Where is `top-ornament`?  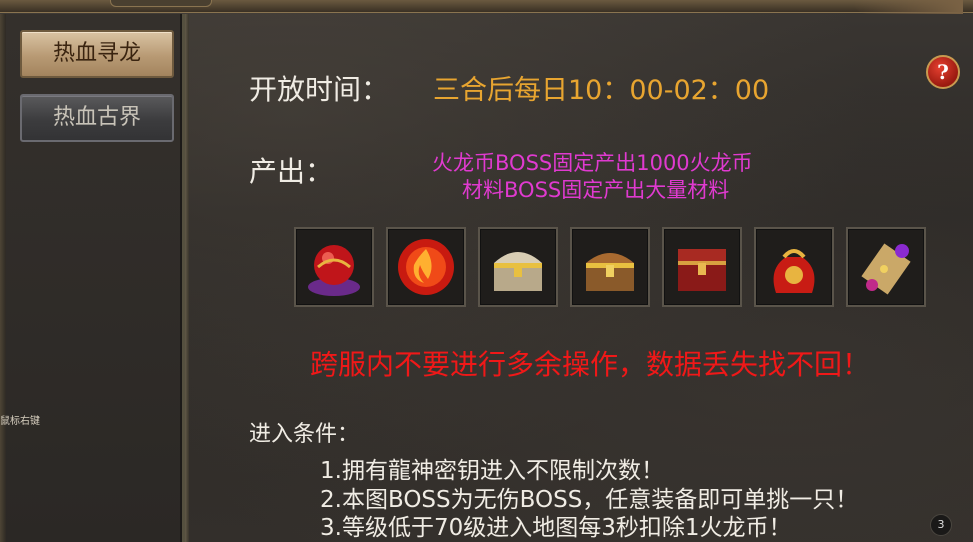 top-ornament is located at coordinates (908, 7).